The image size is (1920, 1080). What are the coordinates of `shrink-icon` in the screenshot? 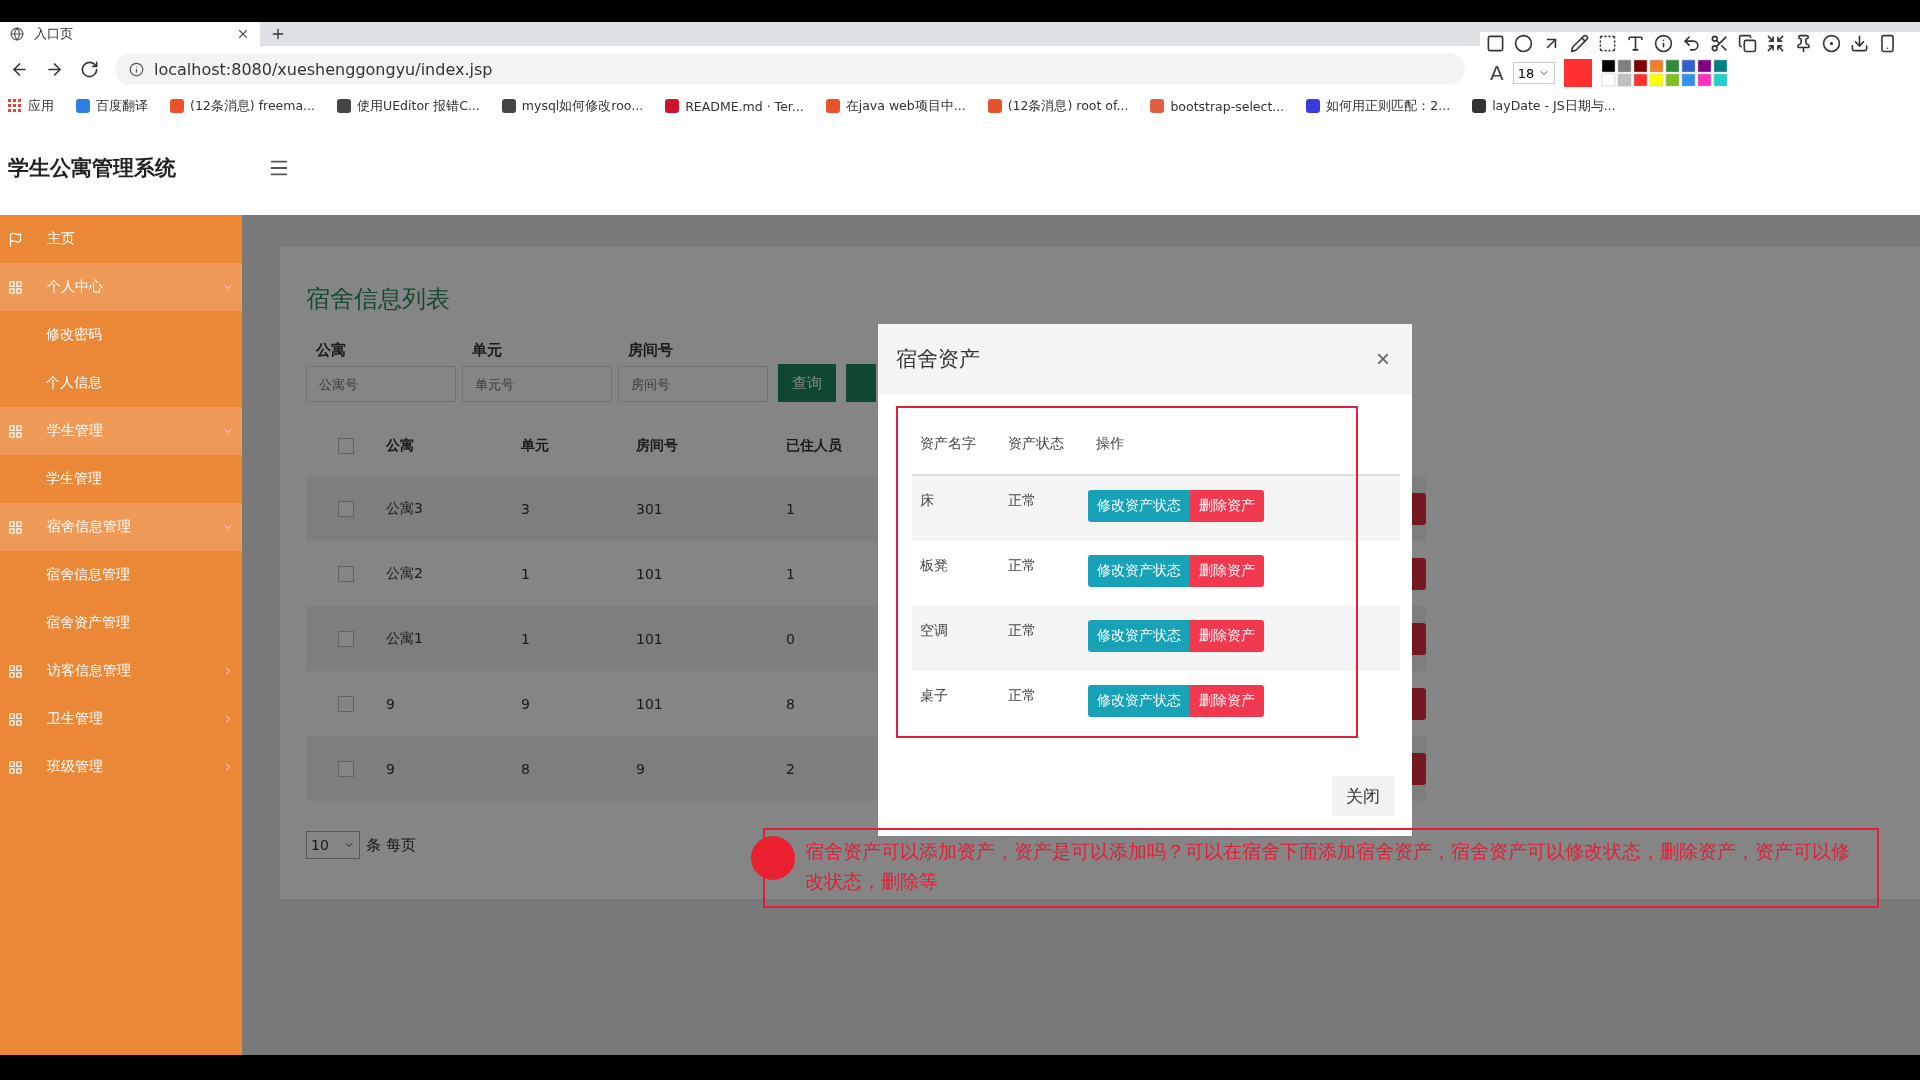 It's located at (1775, 43).